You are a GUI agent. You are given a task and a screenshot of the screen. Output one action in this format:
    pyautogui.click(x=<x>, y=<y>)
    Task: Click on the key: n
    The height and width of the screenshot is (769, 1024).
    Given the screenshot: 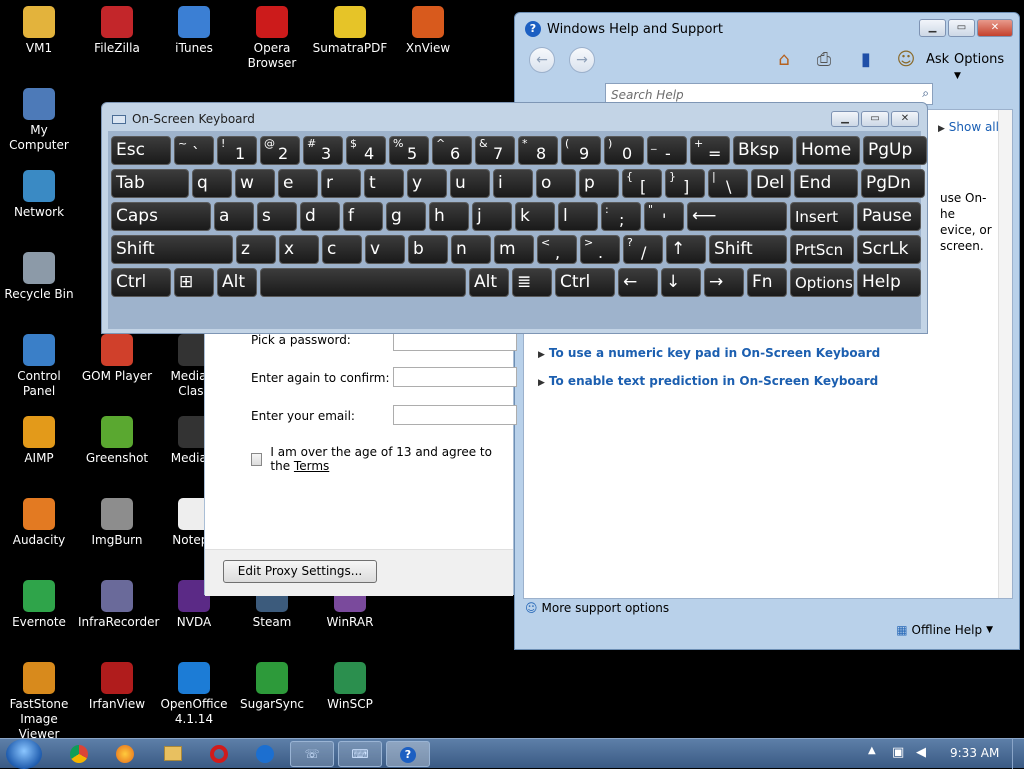 What is the action you would take?
    pyautogui.click(x=471, y=249)
    